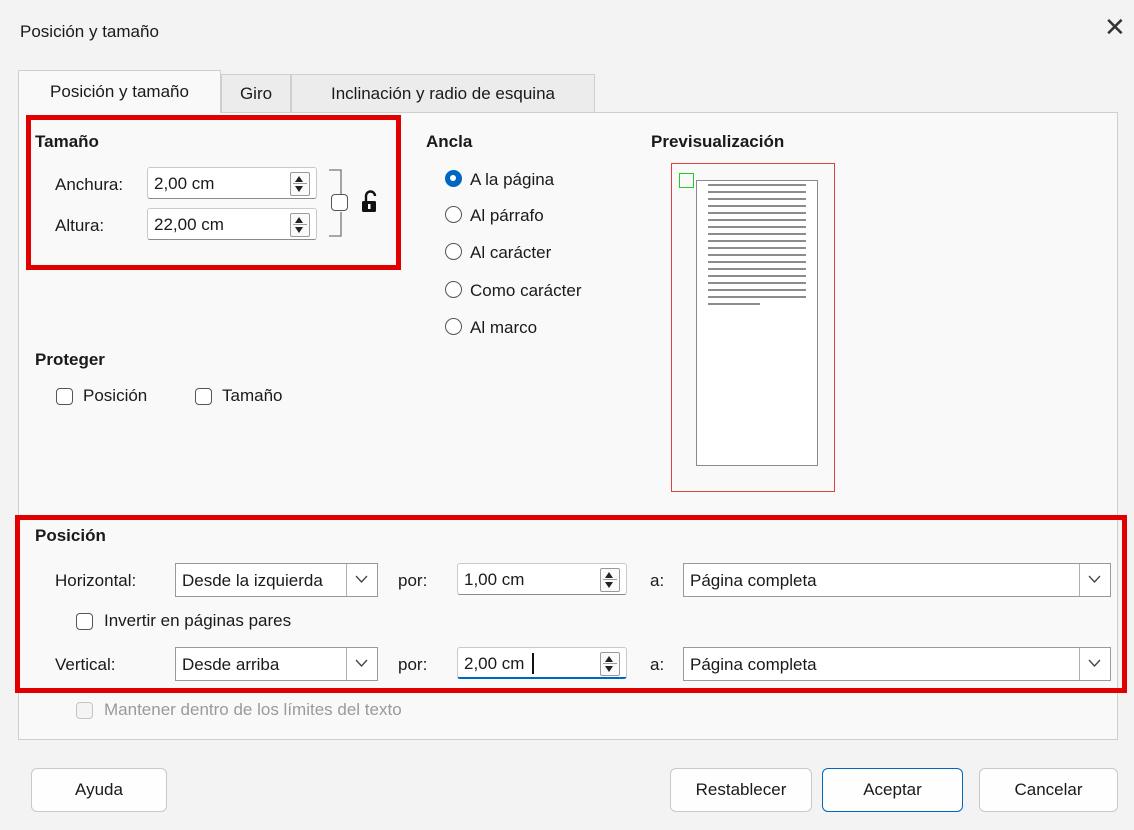 This screenshot has height=830, width=1134. What do you see at coordinates (507, 216) in the screenshot?
I see `anchor-paragraph-label: Al párrafo` at bounding box center [507, 216].